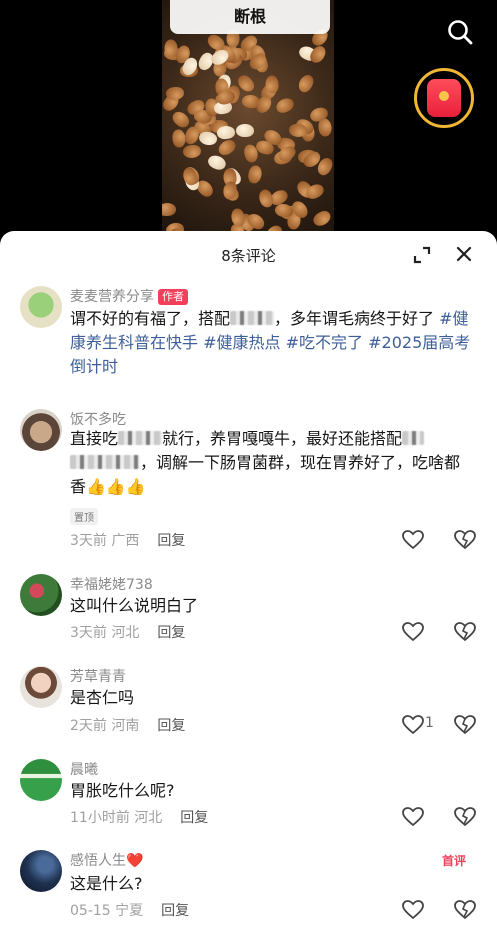  What do you see at coordinates (98, 676) in the screenshot?
I see `comment-username: 芳草青青` at bounding box center [98, 676].